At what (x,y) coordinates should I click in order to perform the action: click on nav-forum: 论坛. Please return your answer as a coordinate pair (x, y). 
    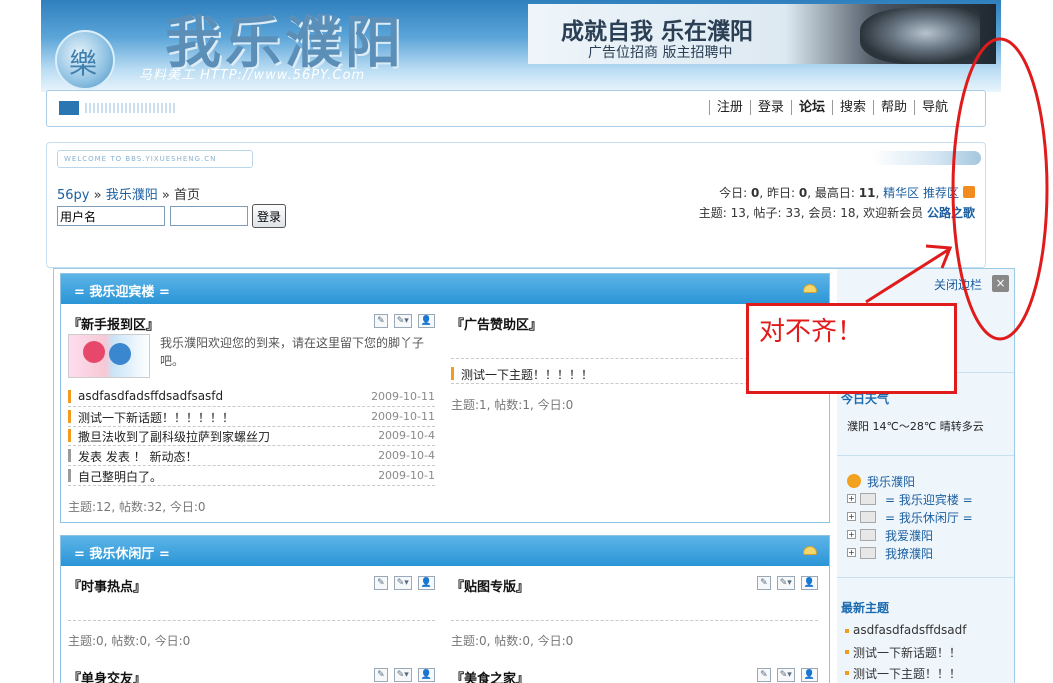
    Looking at the image, I should click on (811, 107).